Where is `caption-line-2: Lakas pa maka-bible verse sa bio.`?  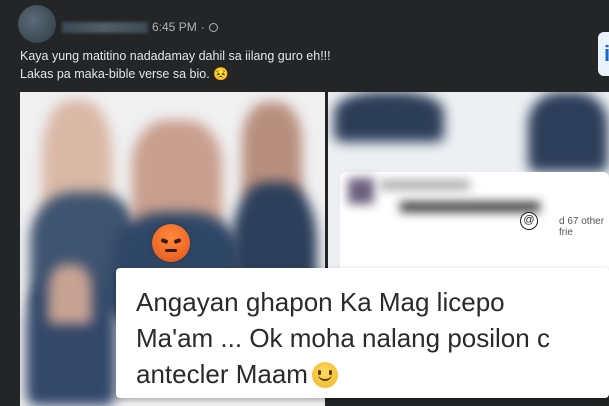
caption-line-2: Lakas pa maka-bible verse sa bio. is located at coordinates (115, 74).